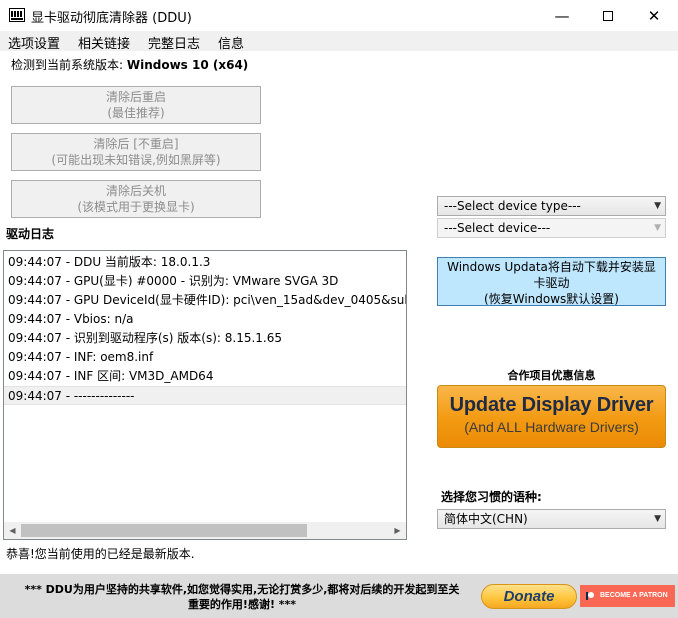 The height and width of the screenshot is (618, 678). I want to click on become-a-patron-label: BECOME A PATRON, so click(634, 595).